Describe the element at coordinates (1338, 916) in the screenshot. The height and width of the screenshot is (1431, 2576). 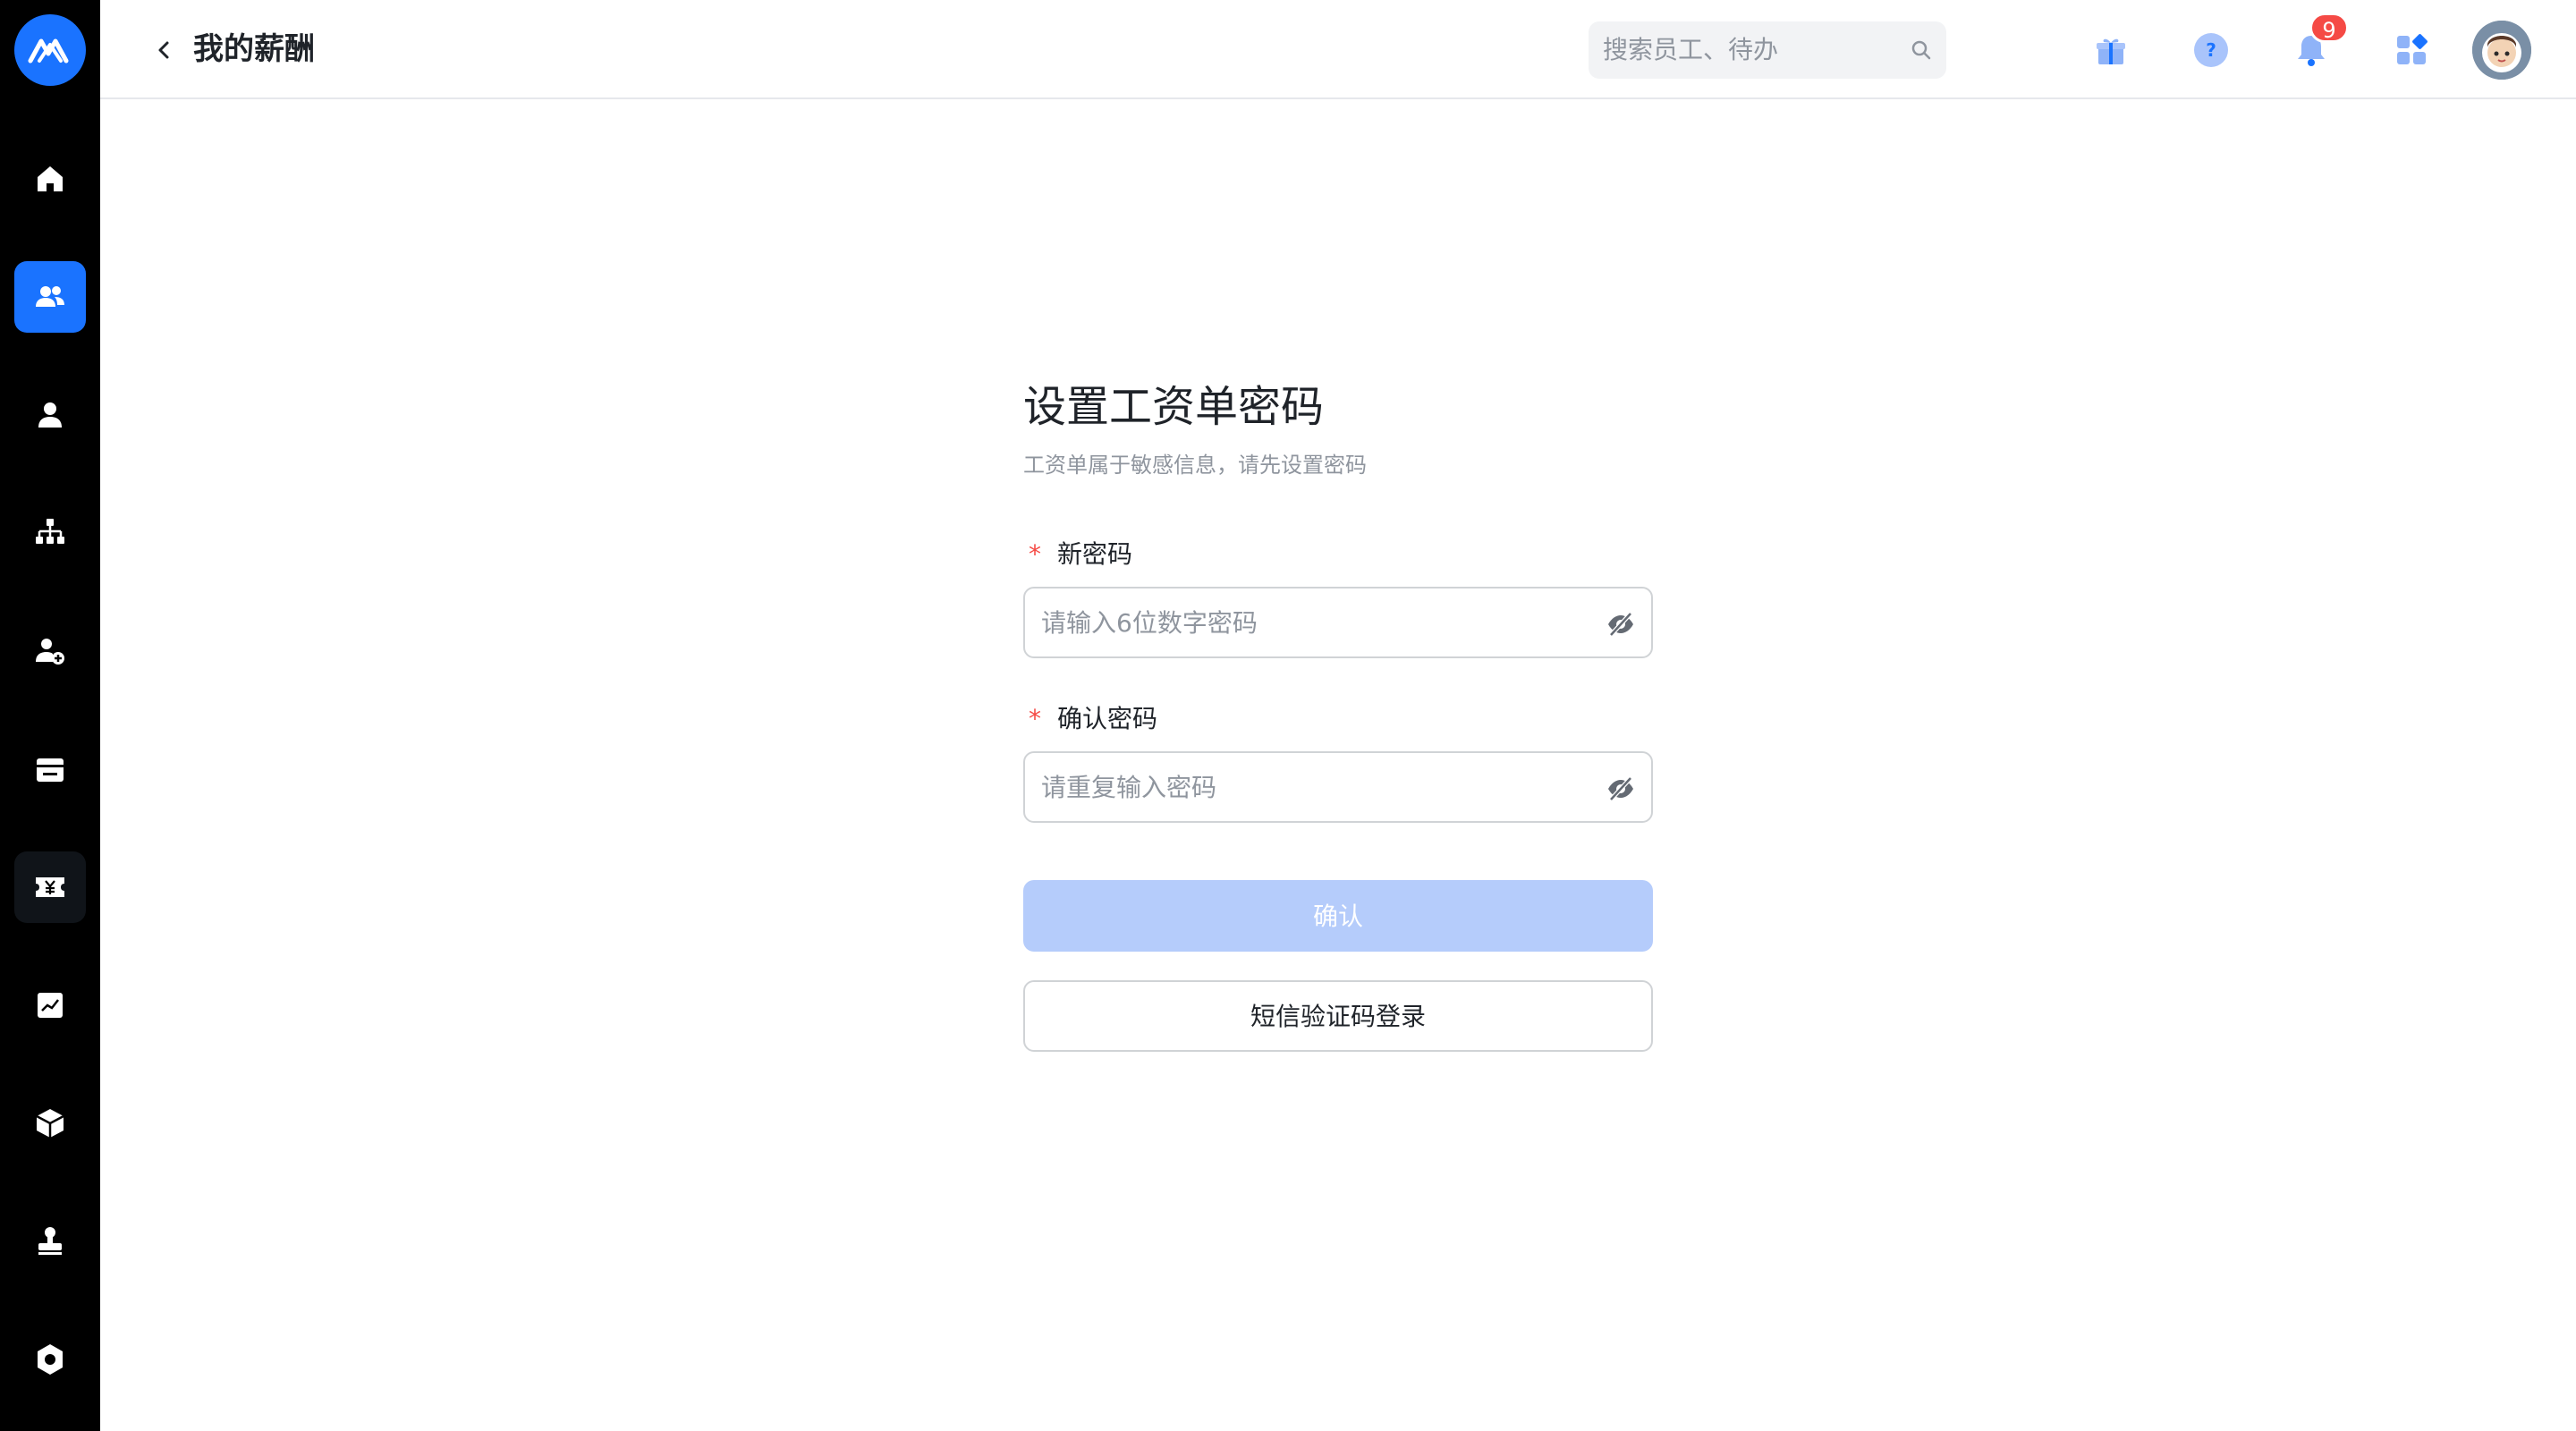
I see `confirm-button: 确认` at that location.